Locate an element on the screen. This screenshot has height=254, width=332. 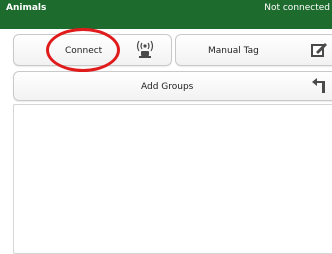
page-title: Animals is located at coordinates (26, 8).